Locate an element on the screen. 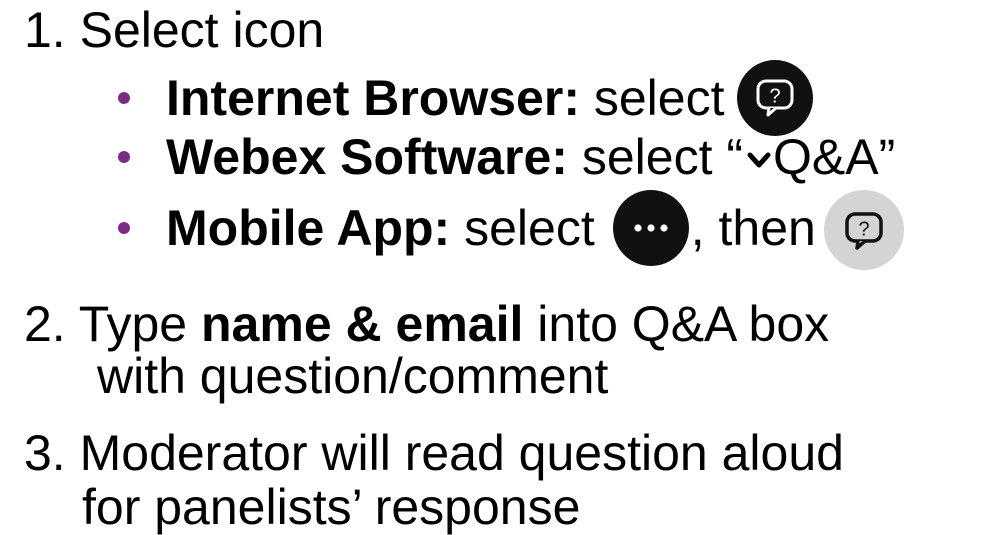 The image size is (981, 535). step-3-continuation: for panelists’ response is located at coordinates (331, 507).